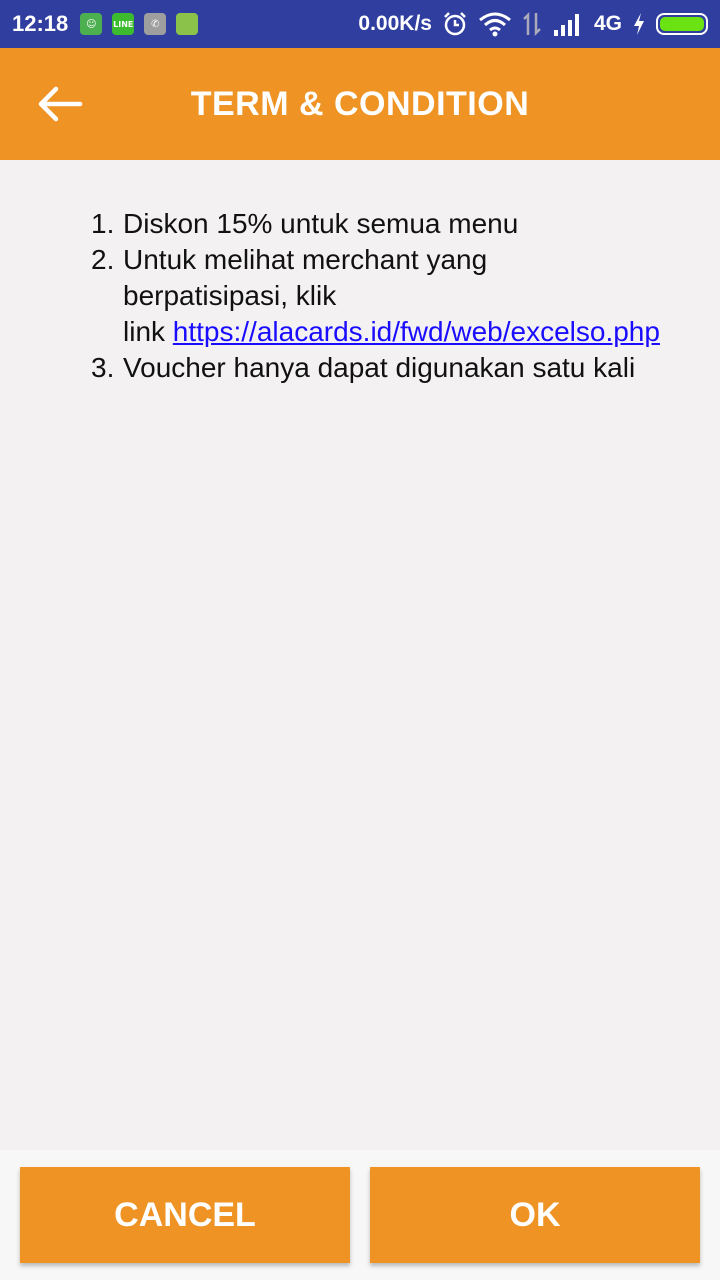  Describe the element at coordinates (103, 259) in the screenshot. I see `item-number: 2.` at that location.